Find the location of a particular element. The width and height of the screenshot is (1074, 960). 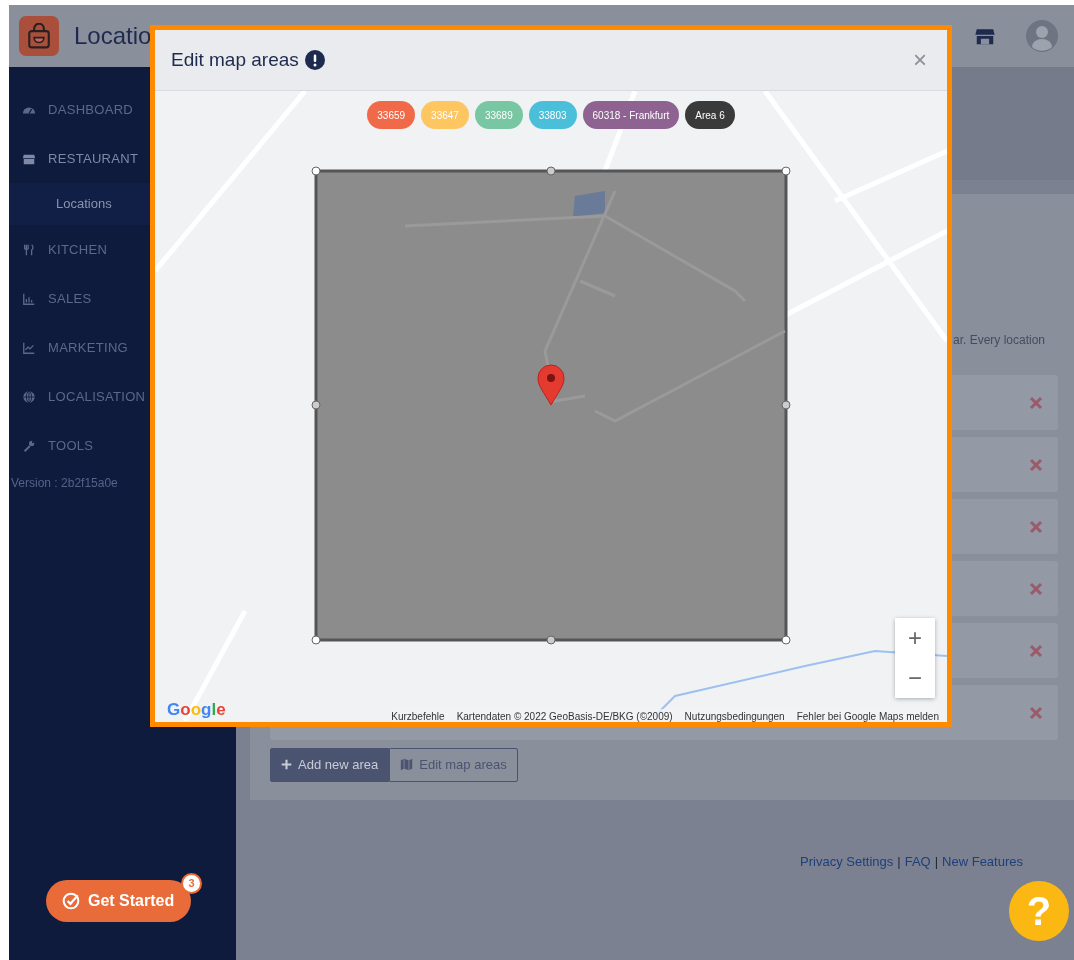

area-tag: 33689 is located at coordinates (498, 115).